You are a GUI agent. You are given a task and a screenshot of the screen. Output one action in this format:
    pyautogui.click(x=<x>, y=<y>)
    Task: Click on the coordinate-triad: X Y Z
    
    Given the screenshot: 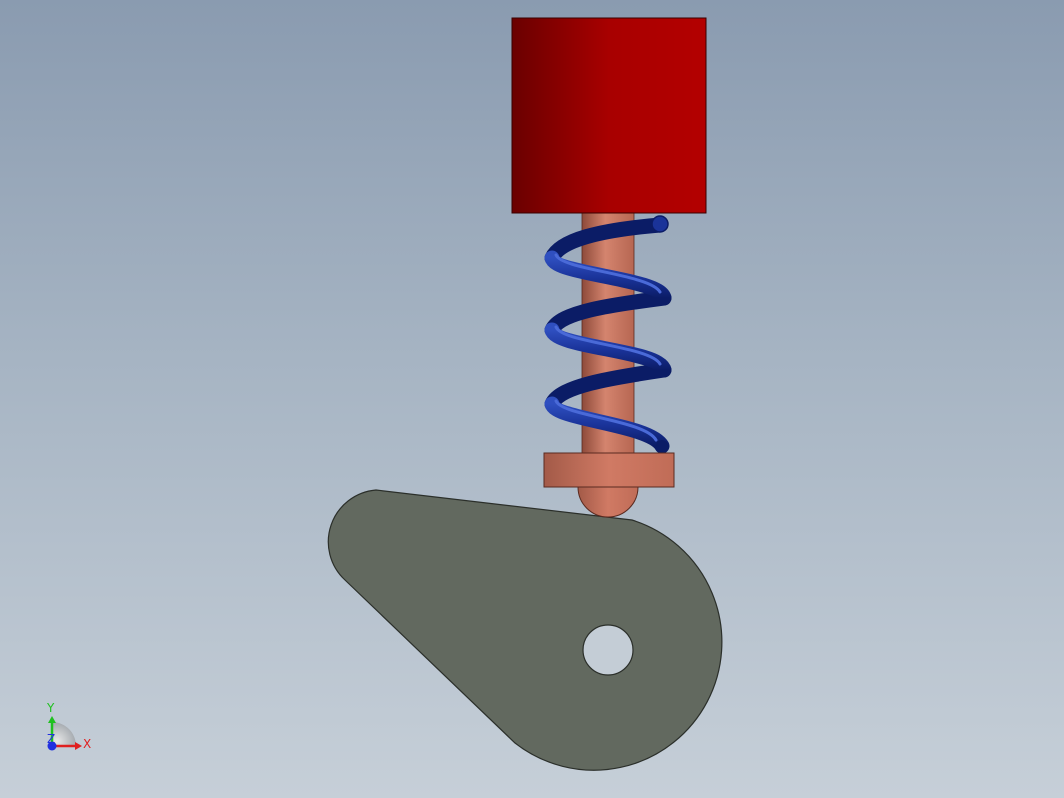 What is the action you would take?
    pyautogui.click(x=68, y=726)
    